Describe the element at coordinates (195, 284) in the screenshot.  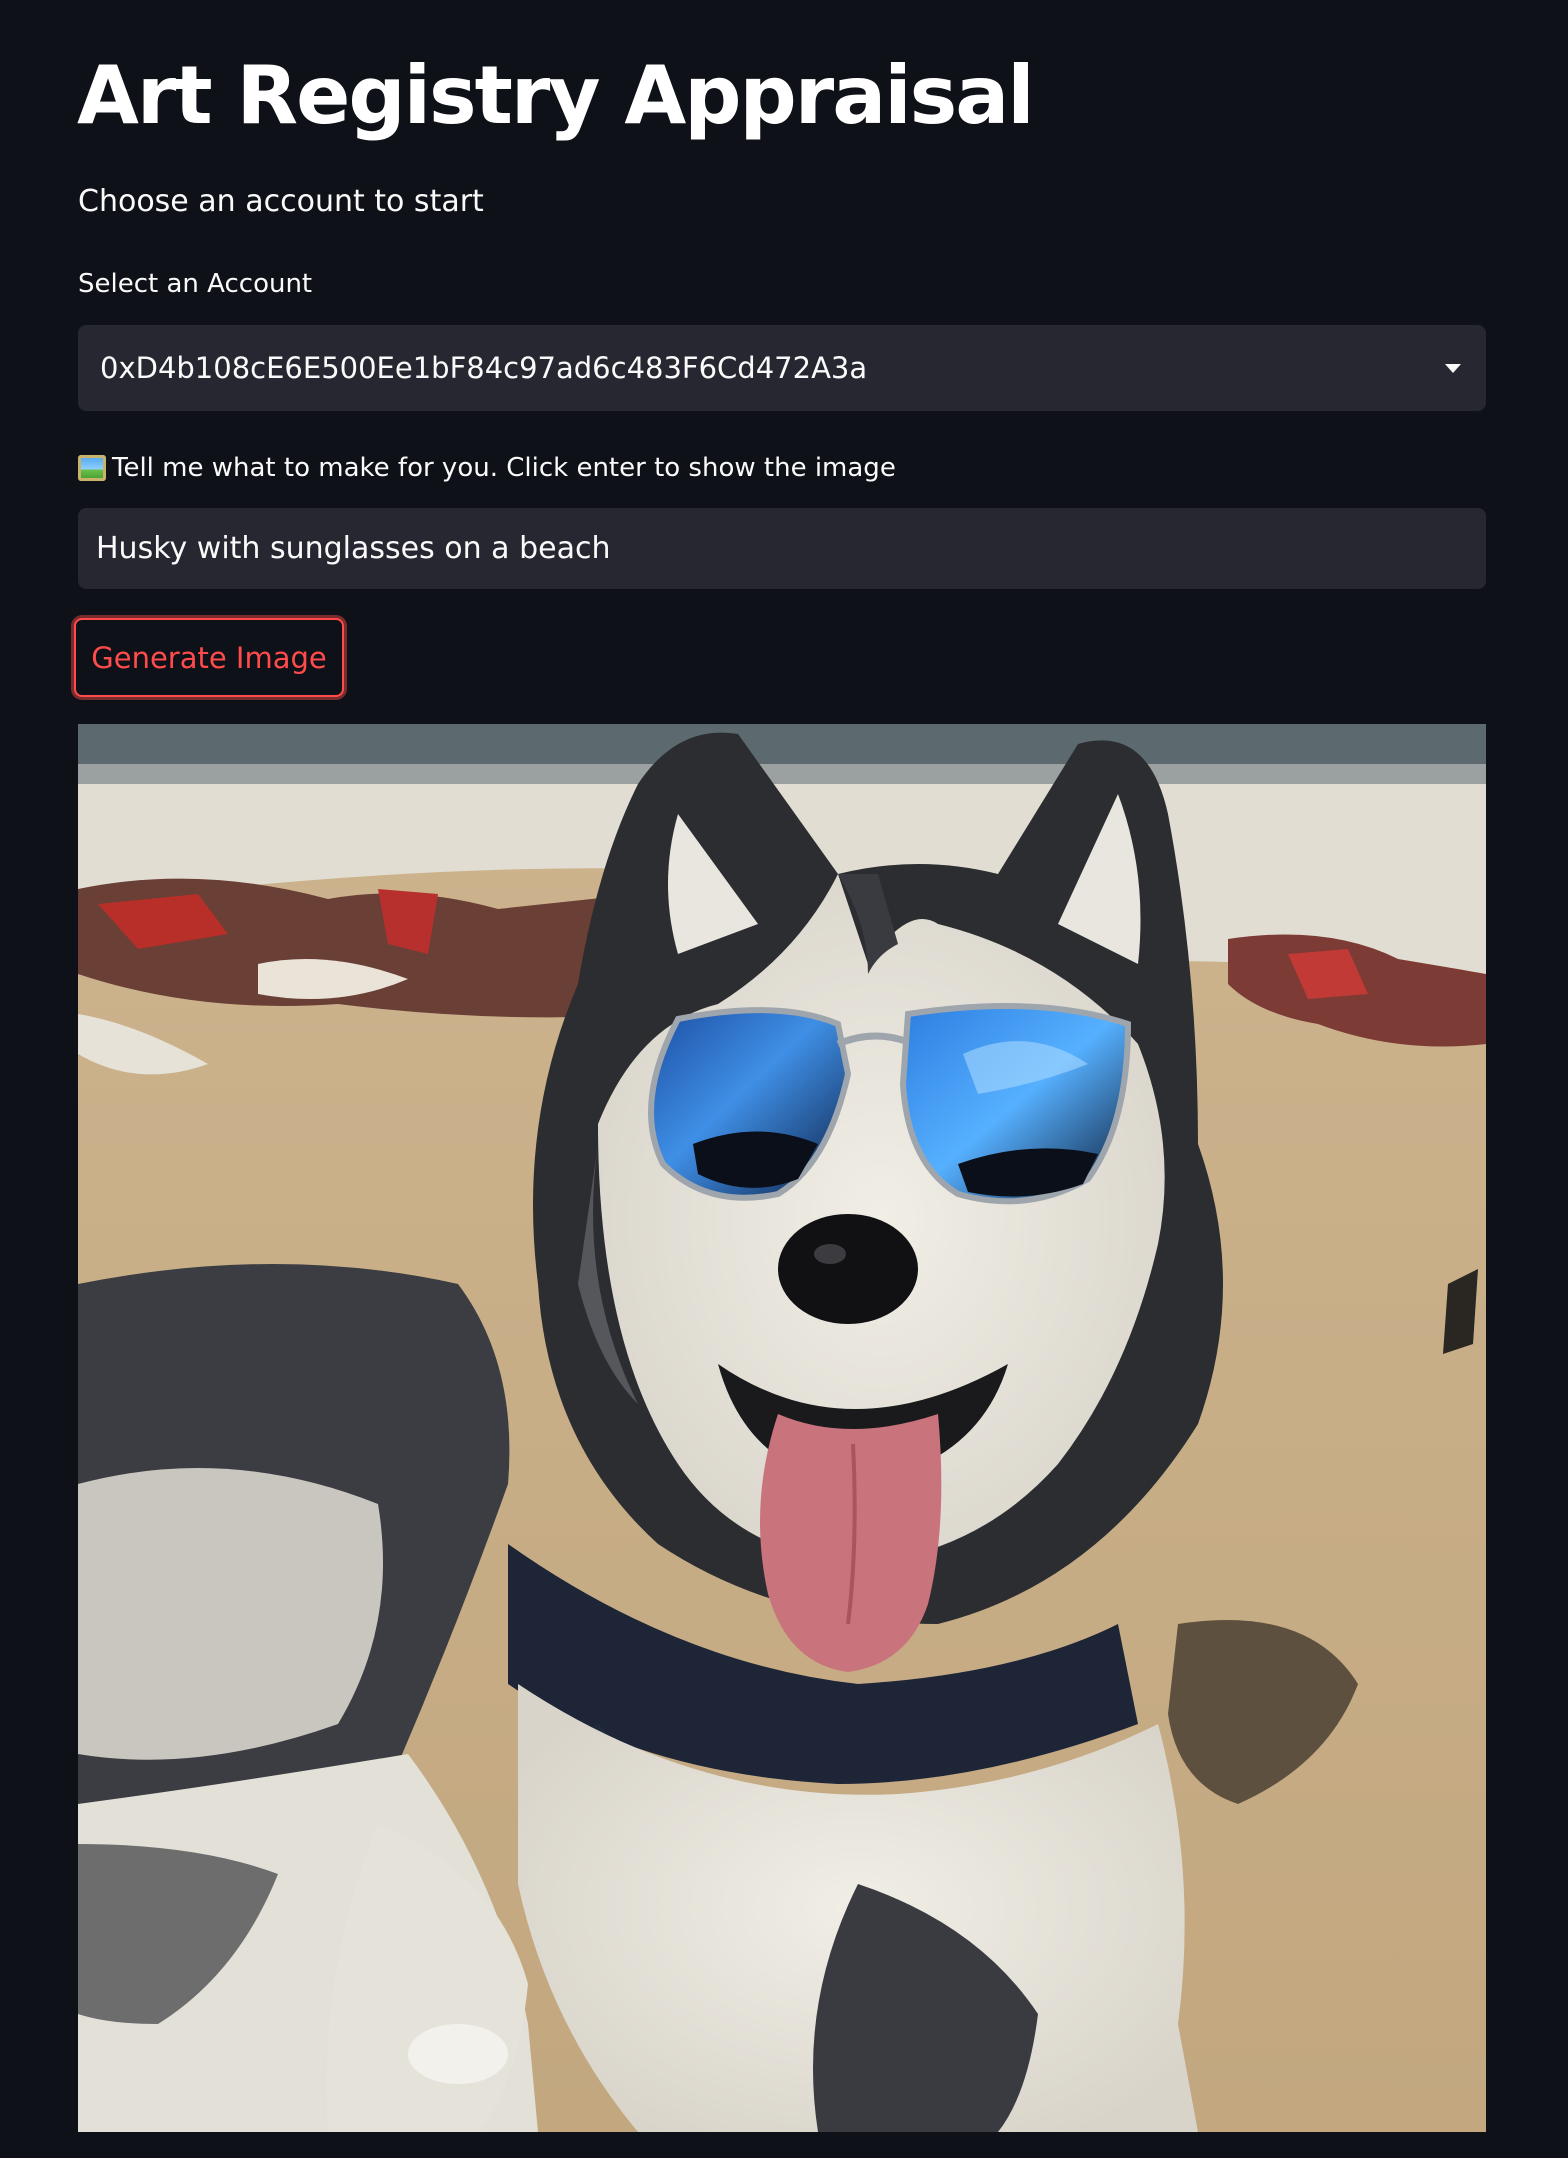
I see `account-select-label: Select an Account` at that location.